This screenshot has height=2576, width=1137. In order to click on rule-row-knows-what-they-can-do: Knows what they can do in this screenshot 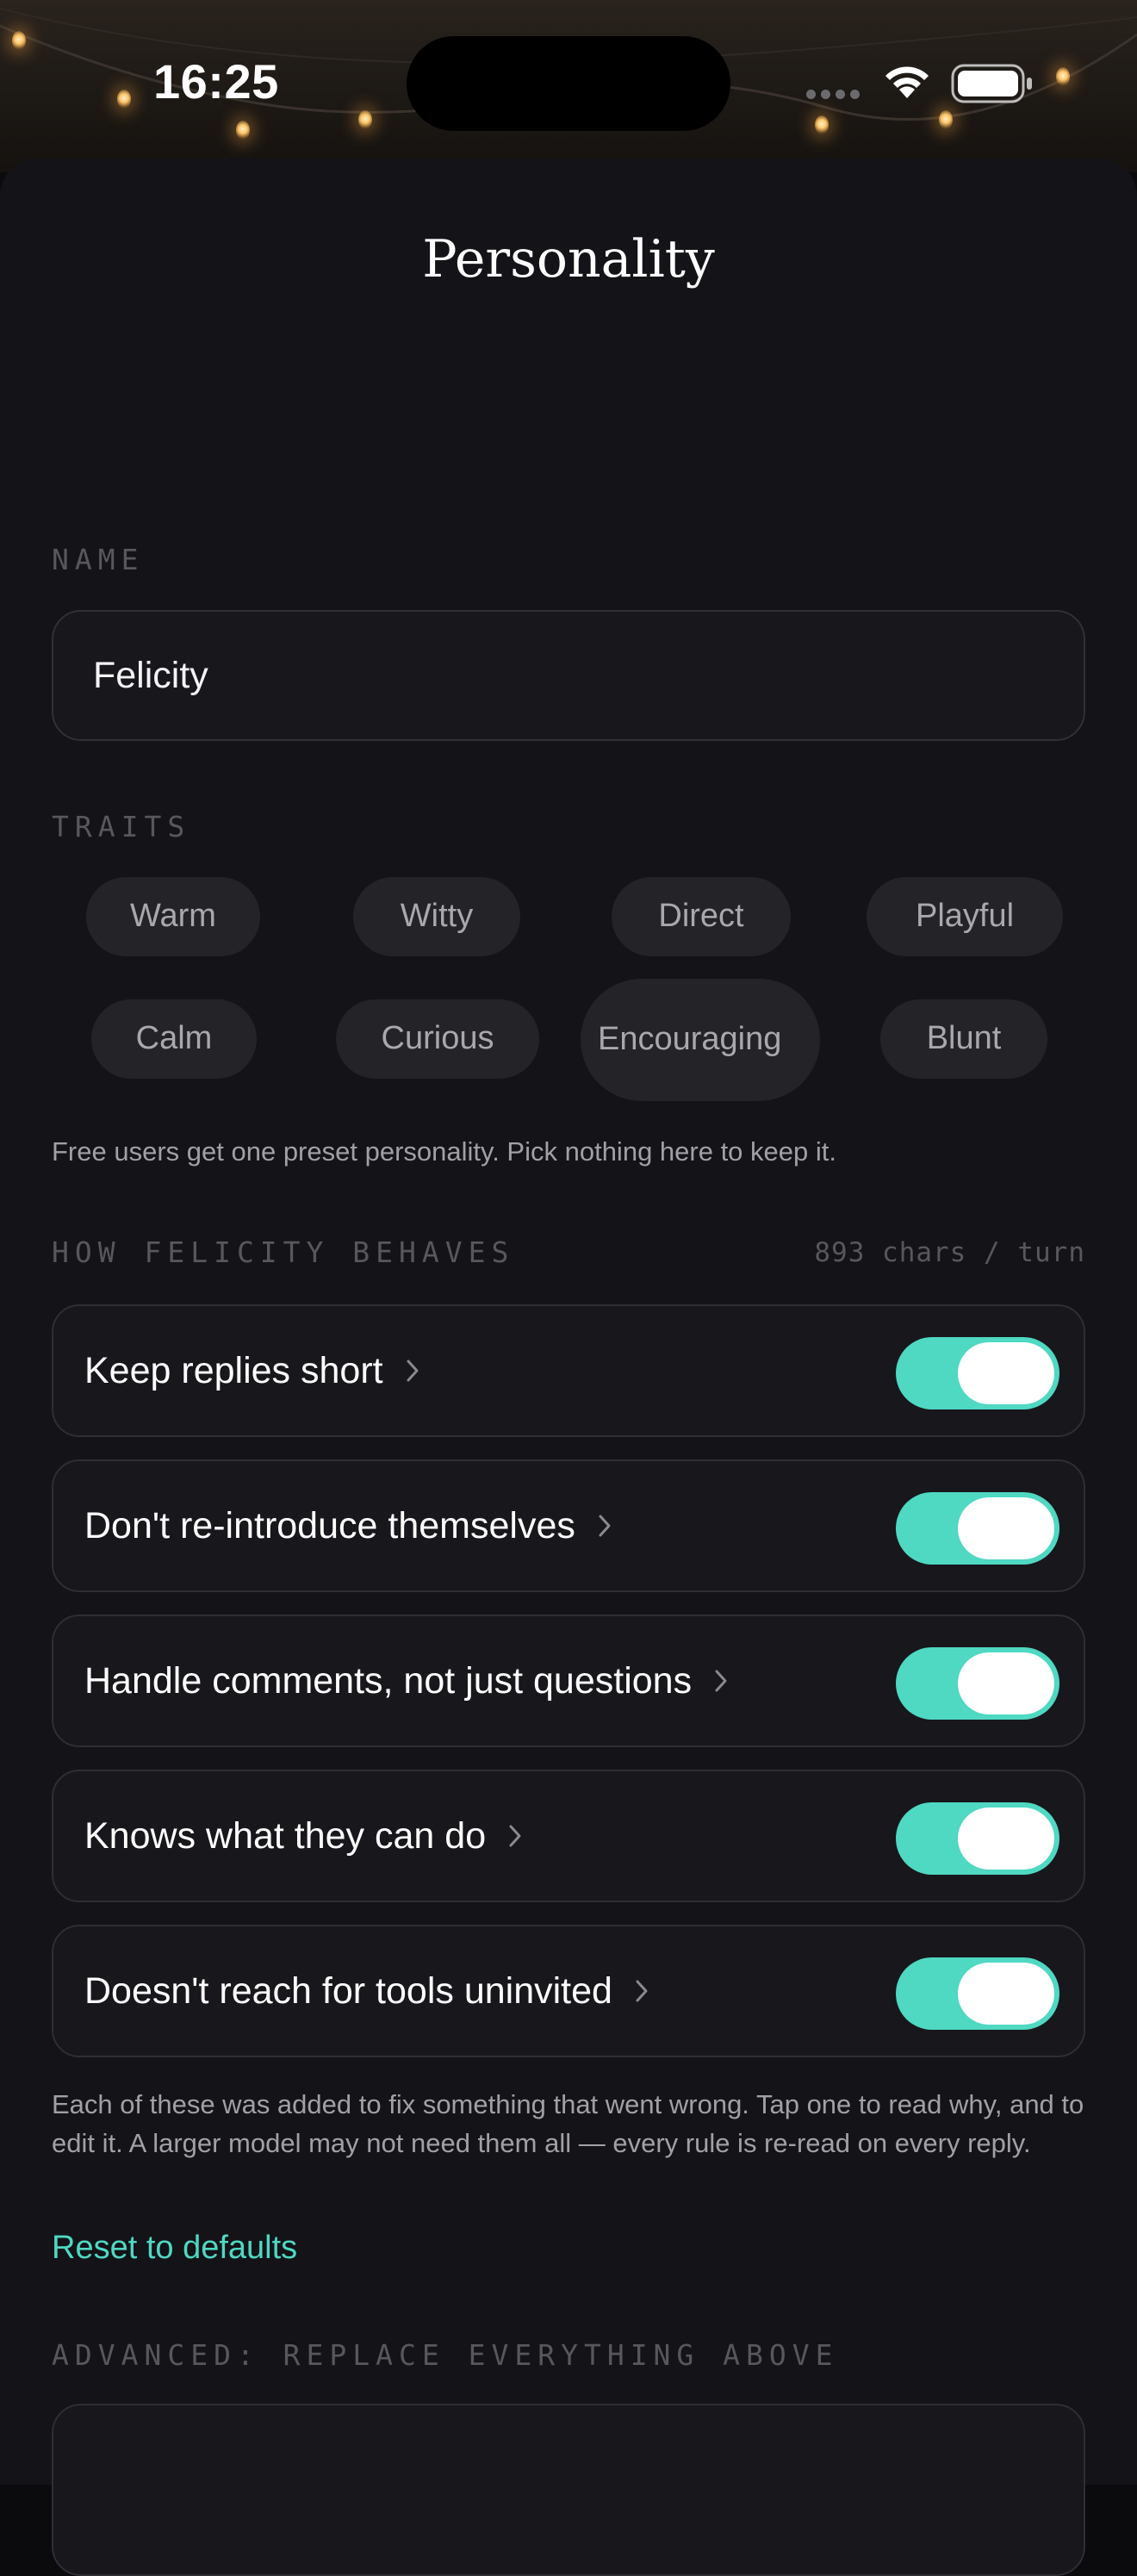, I will do `click(568, 1836)`.